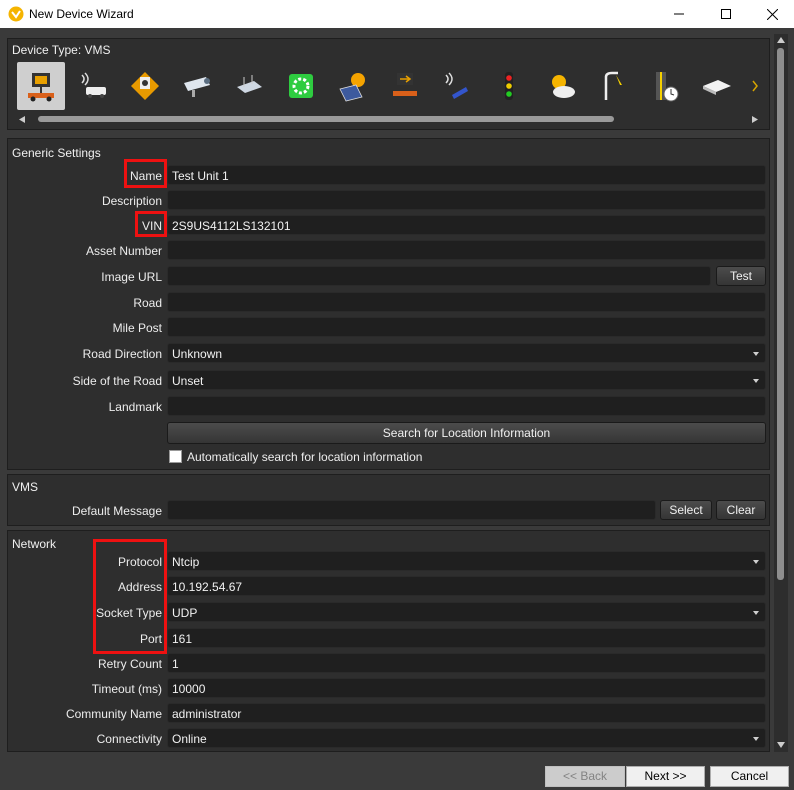 The image size is (794, 790). I want to click on road-direction-label: Road Direction, so click(122, 354).